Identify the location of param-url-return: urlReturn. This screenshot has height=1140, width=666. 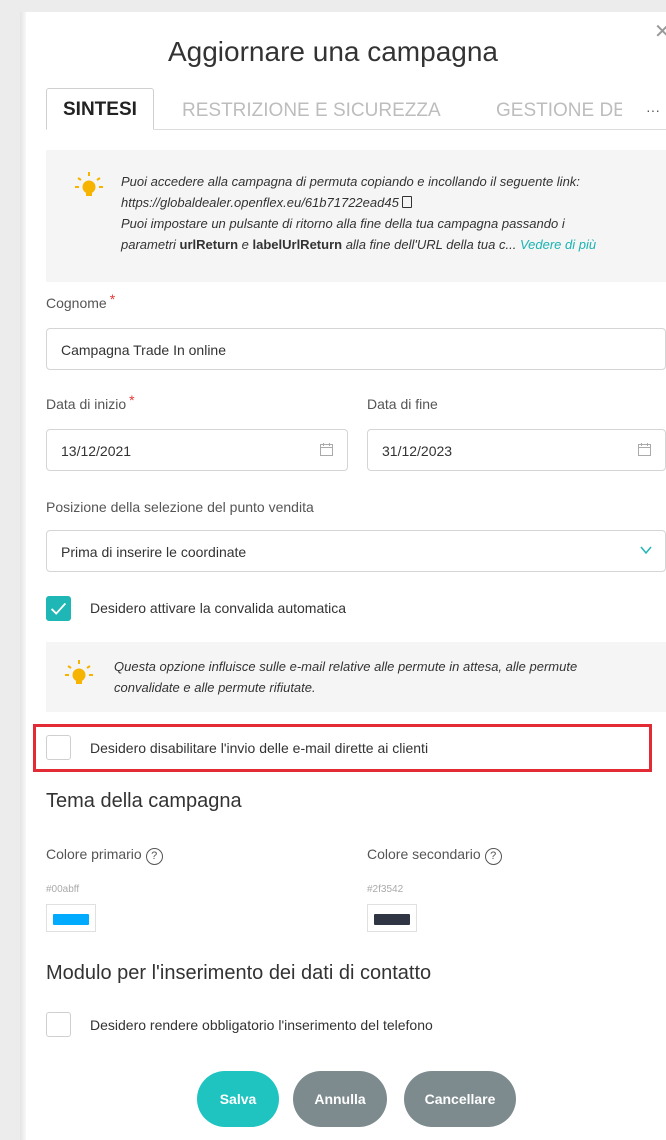
(209, 244).